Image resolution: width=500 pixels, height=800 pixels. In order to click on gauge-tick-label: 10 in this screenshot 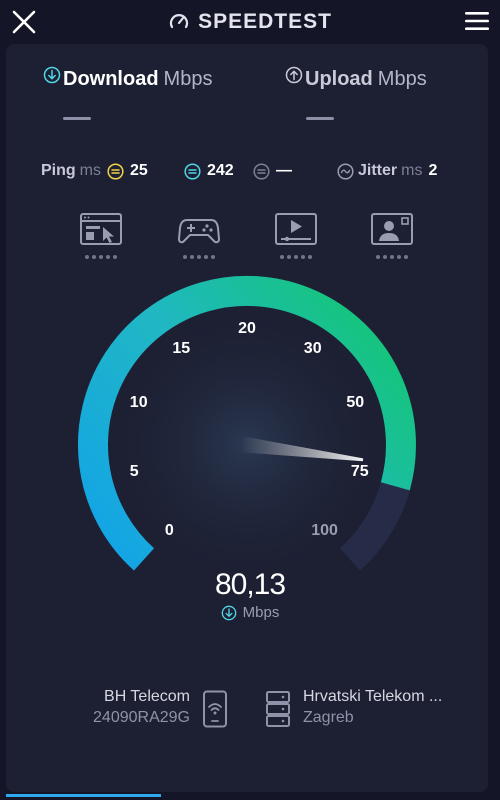, I will do `click(138, 403)`.